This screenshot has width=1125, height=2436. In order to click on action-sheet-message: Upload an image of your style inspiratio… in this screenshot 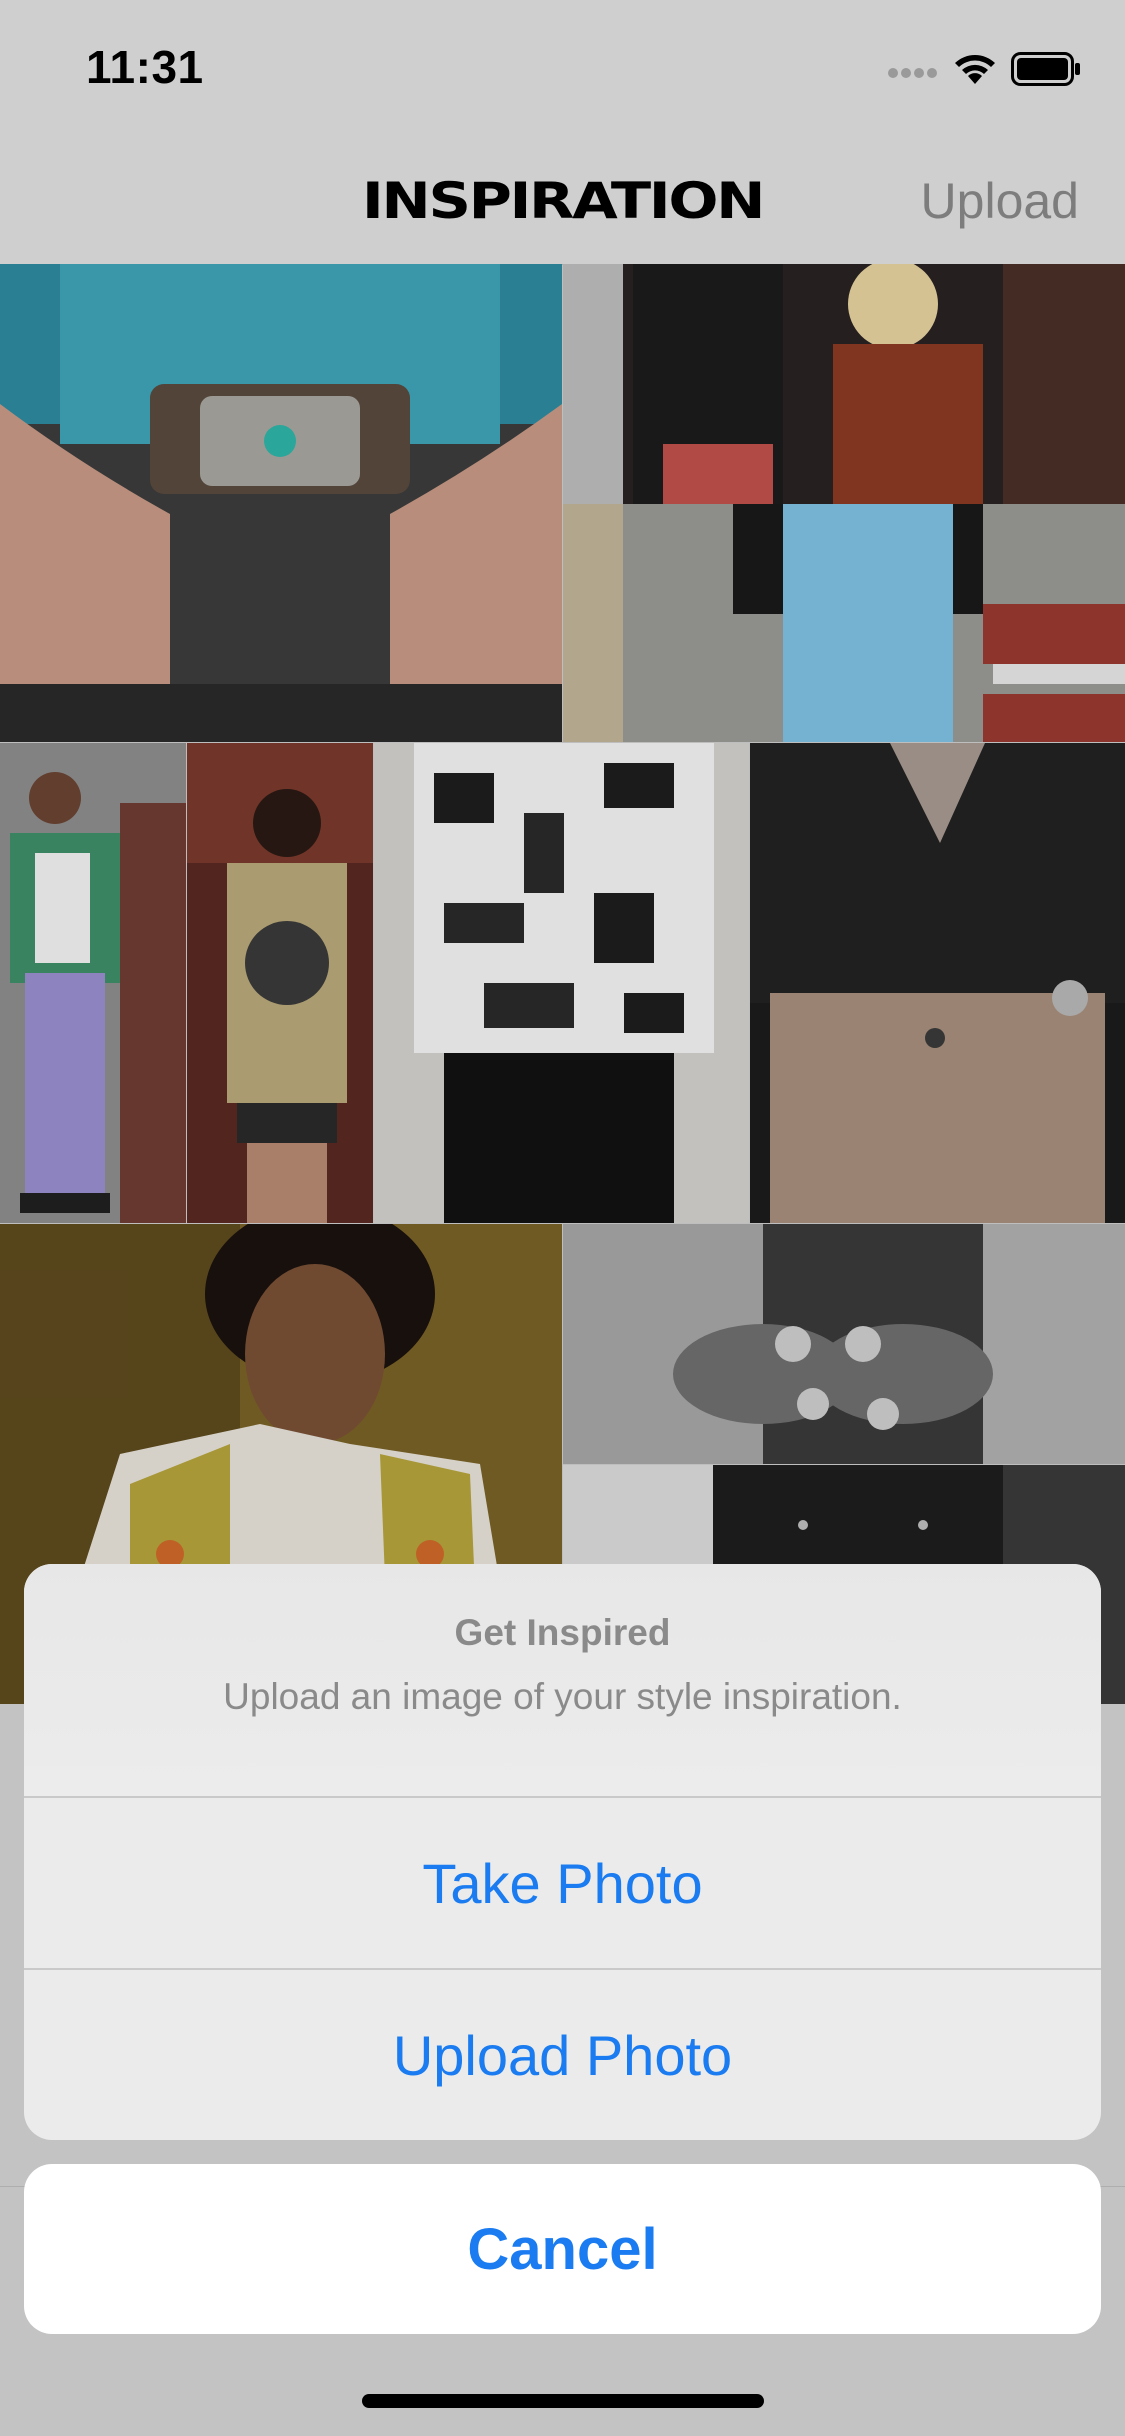, I will do `click(562, 1696)`.